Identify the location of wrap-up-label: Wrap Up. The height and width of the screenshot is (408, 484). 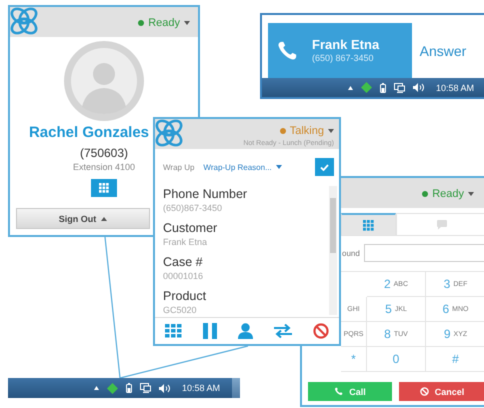
(178, 167).